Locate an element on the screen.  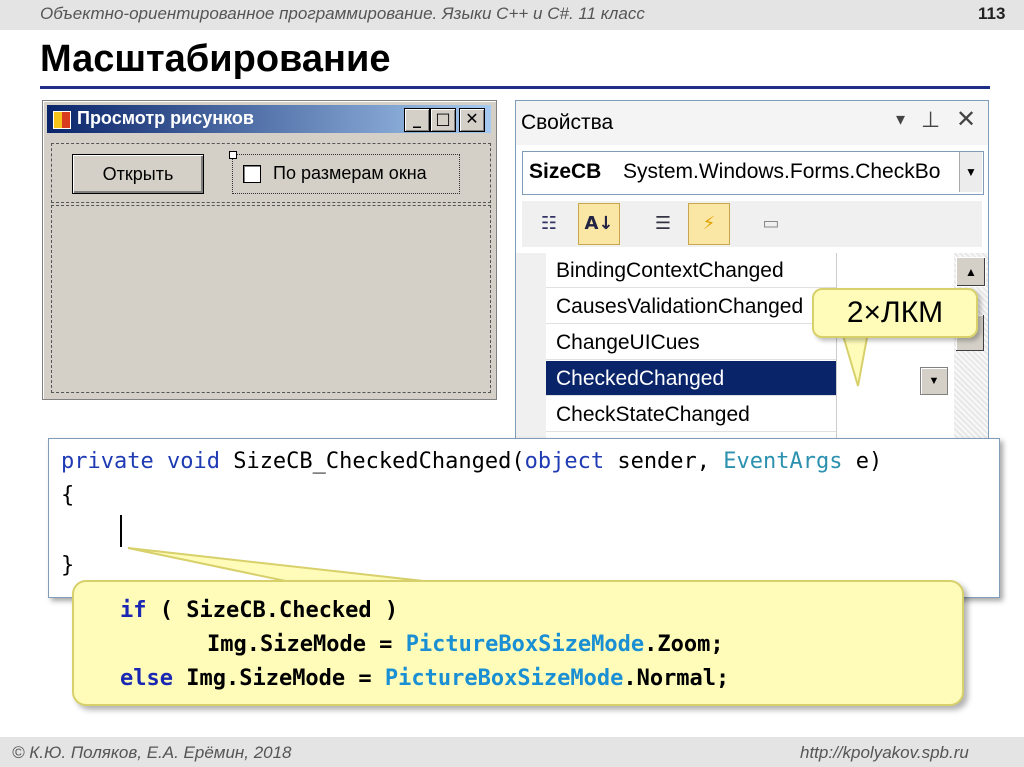
event-row-selected: CheckedChanged is located at coordinates (691, 378).